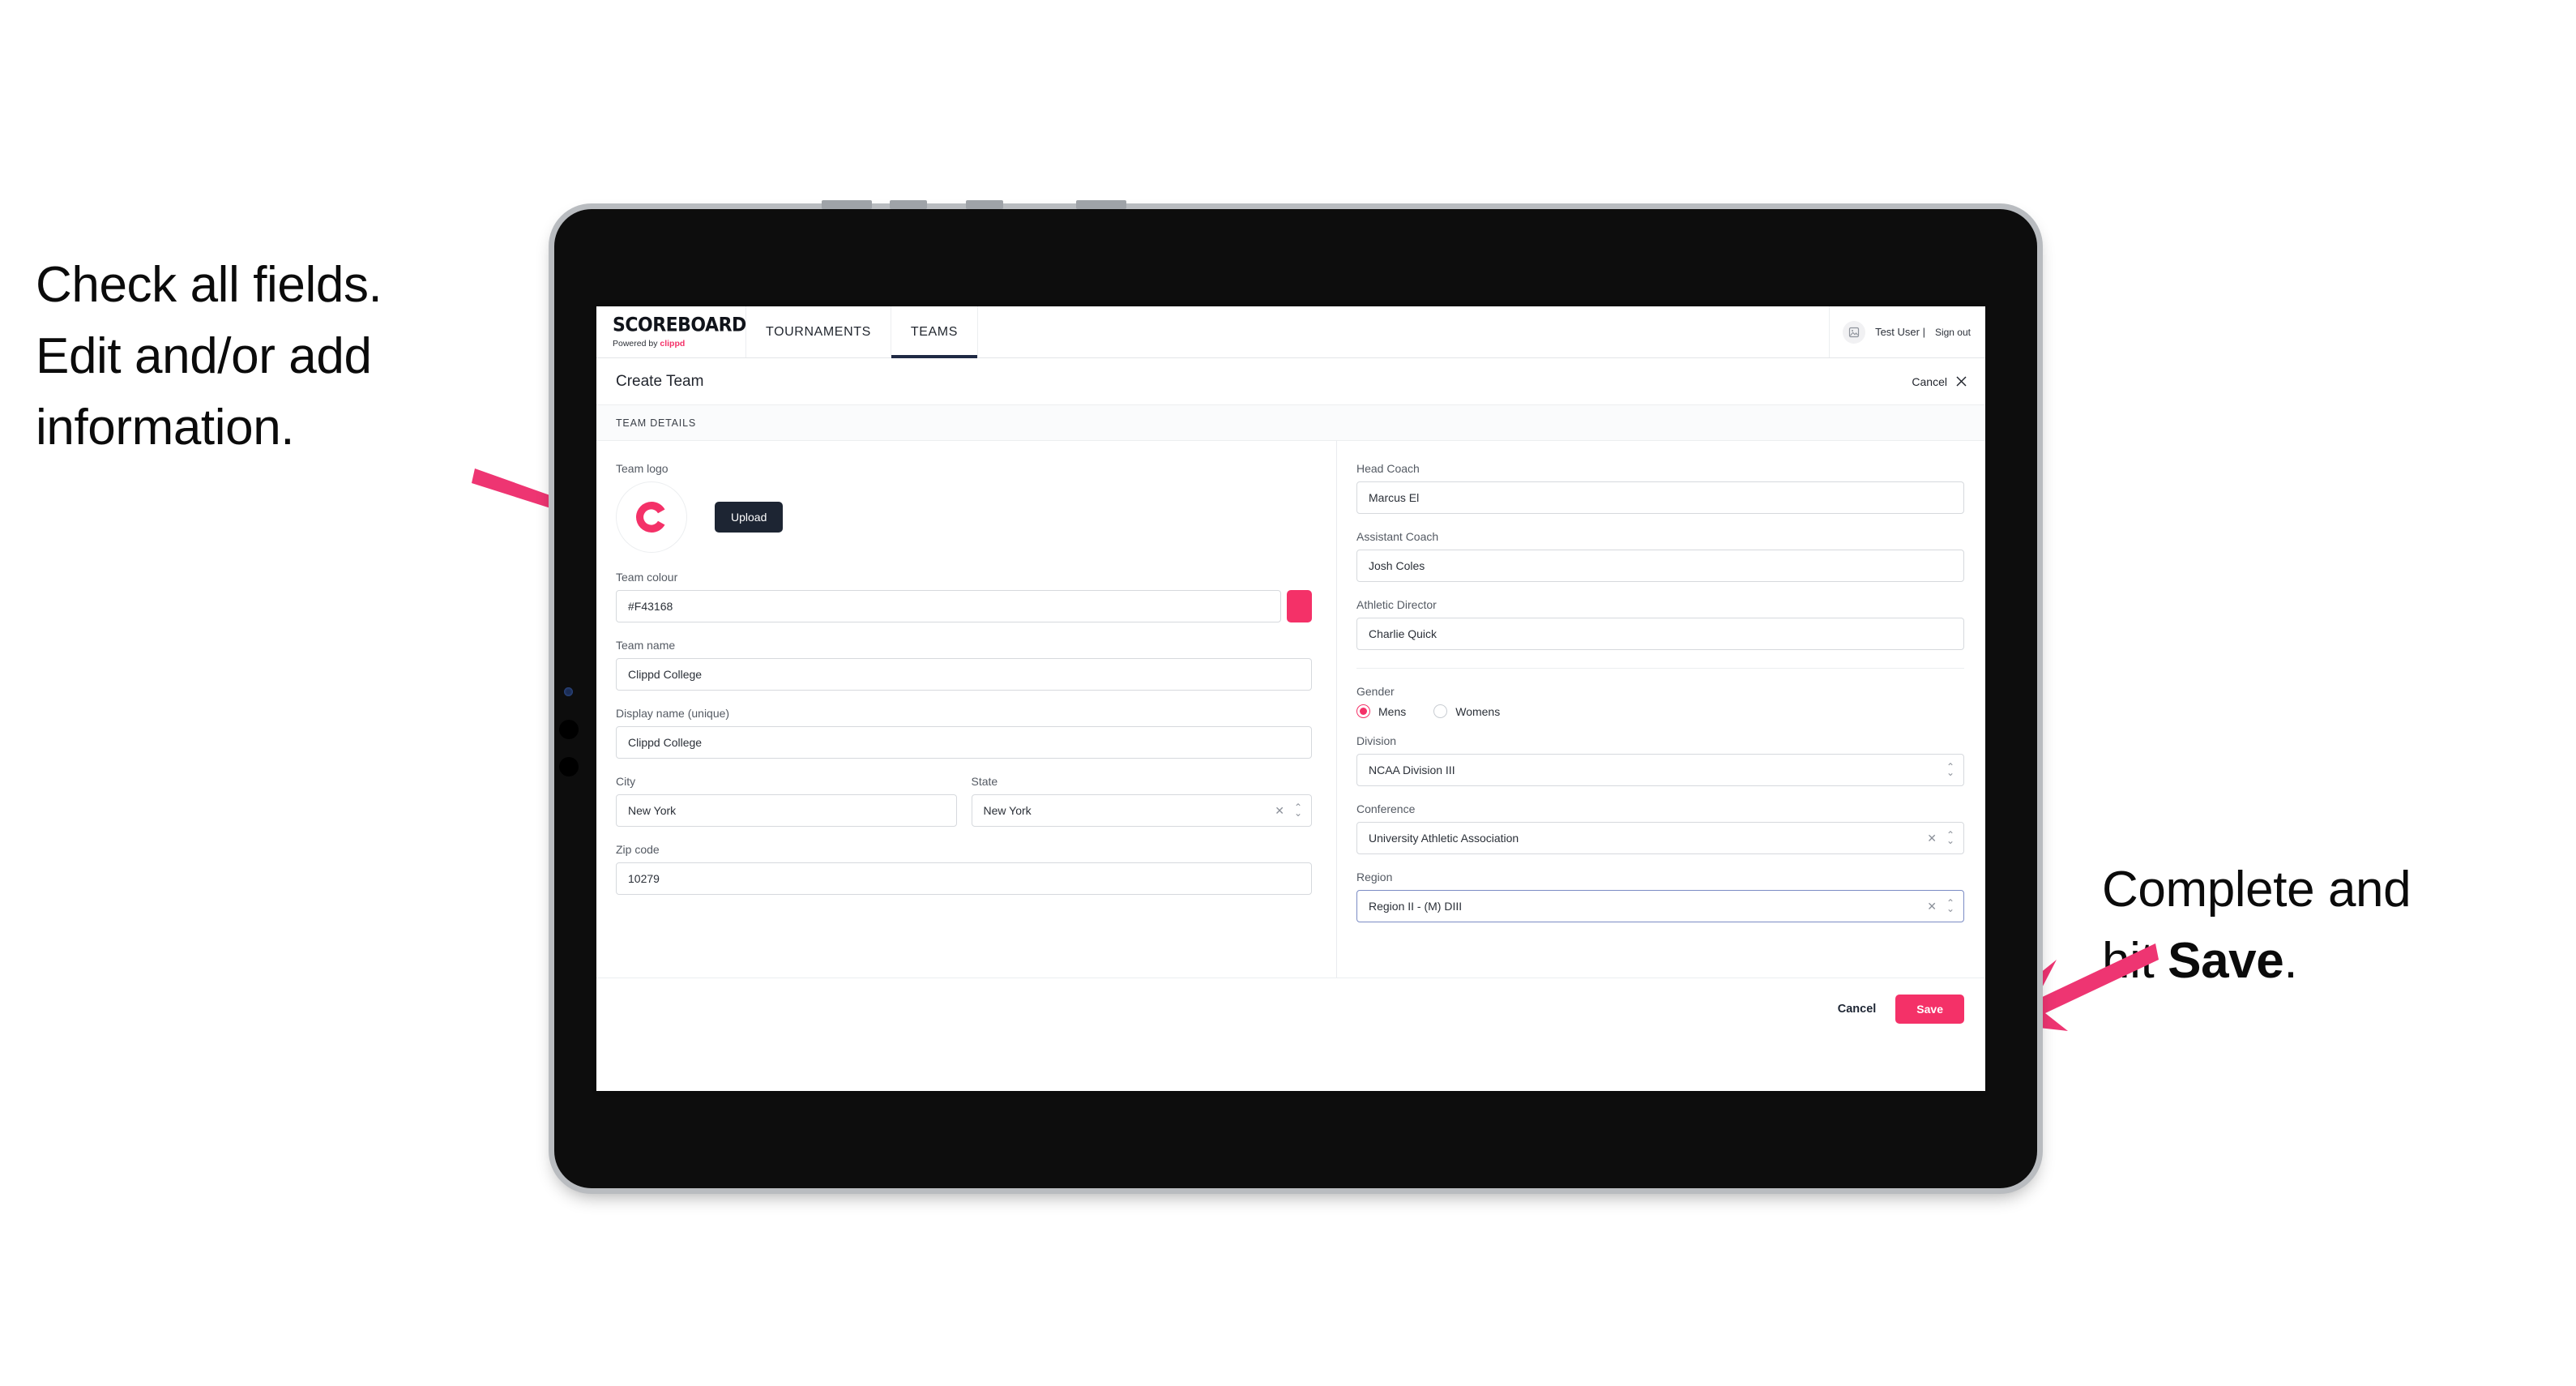 This screenshot has width=2576, height=1386. What do you see at coordinates (2290, 961) in the screenshot?
I see `annotation-right-suffix: .` at bounding box center [2290, 961].